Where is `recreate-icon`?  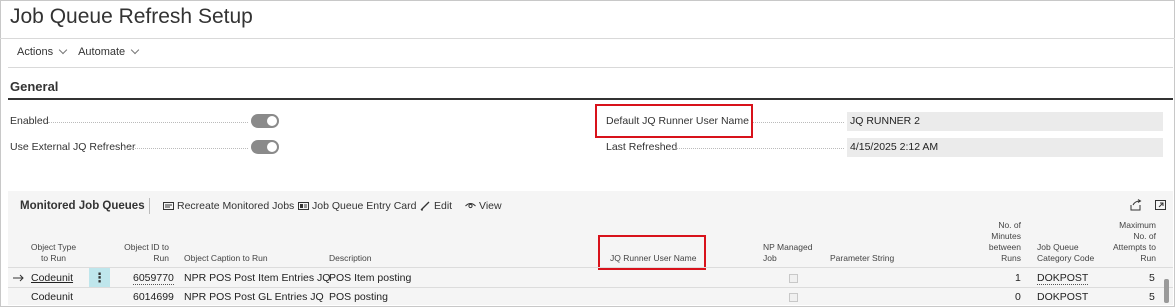 recreate-icon is located at coordinates (168, 206).